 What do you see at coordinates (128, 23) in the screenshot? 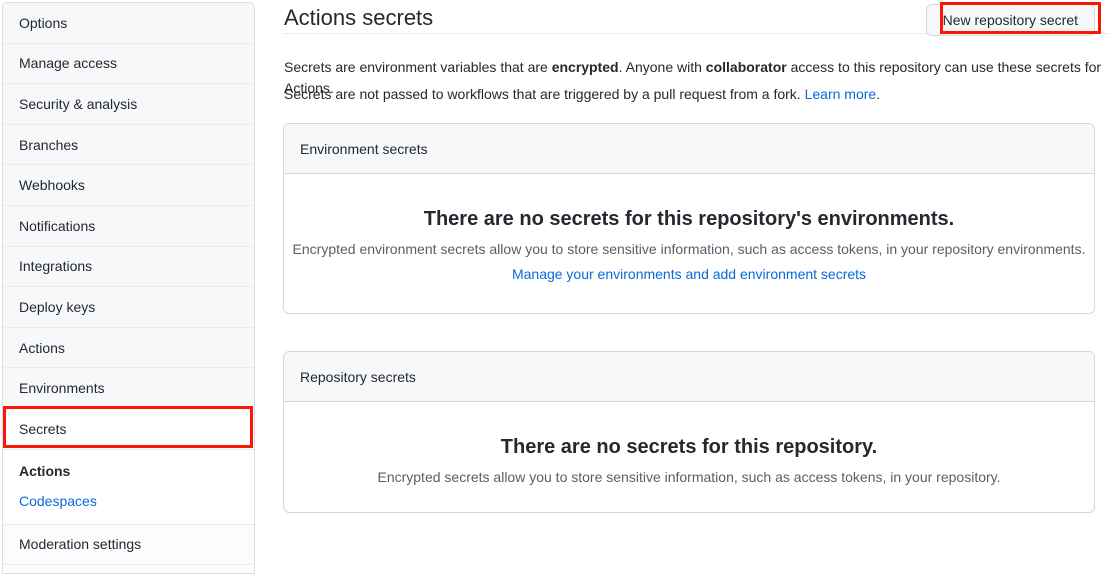
I see `sidebar-item-options: Options` at bounding box center [128, 23].